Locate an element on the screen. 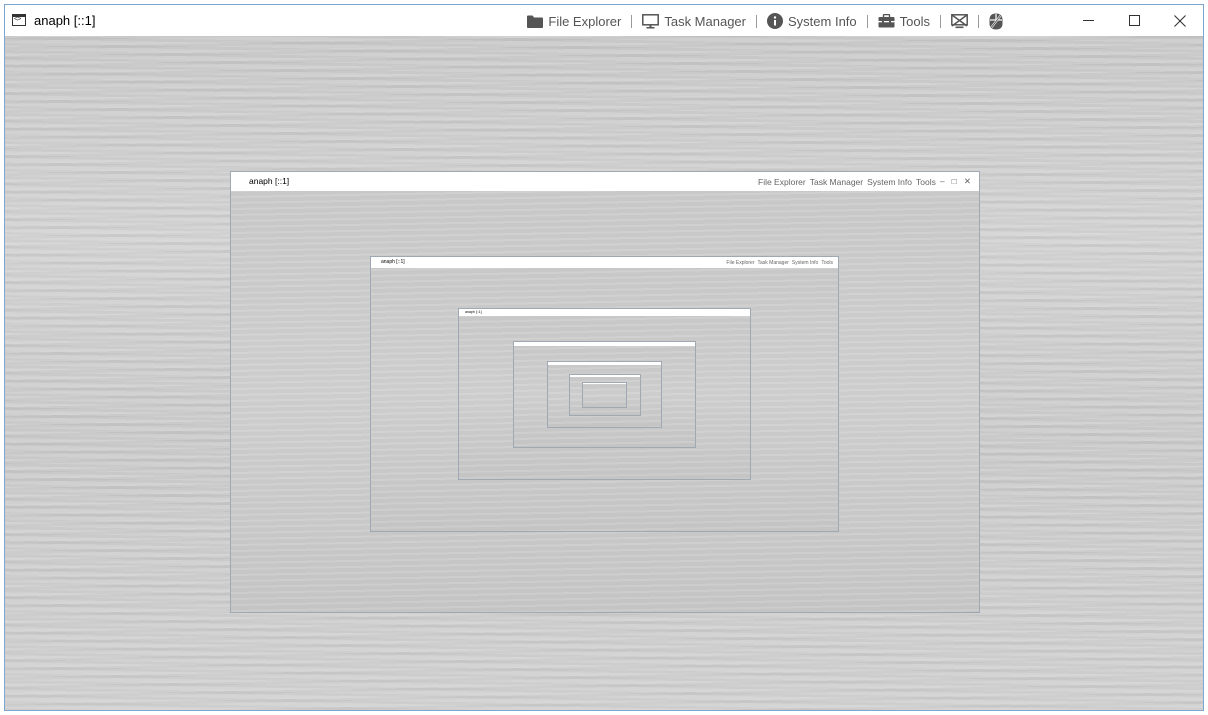 The image size is (1208, 715). monitor-icon is located at coordinates (651, 20).